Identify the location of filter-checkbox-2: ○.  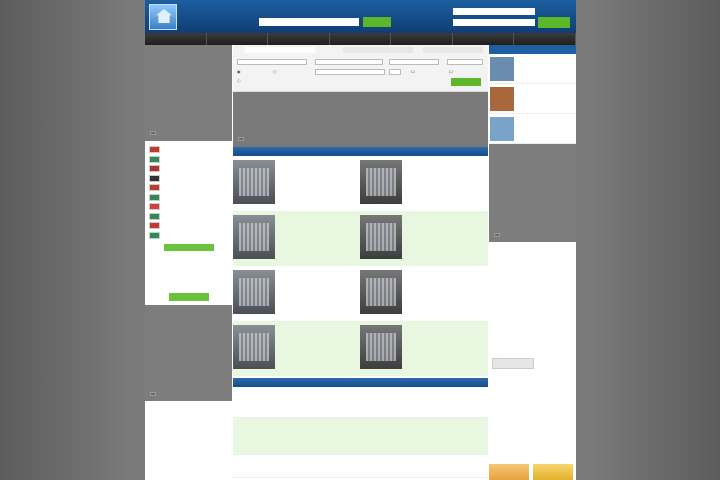
(275, 71).